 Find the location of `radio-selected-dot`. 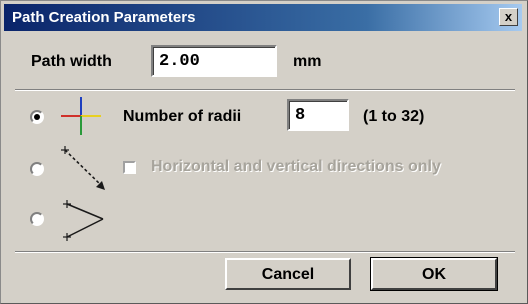

radio-selected-dot is located at coordinates (37, 117).